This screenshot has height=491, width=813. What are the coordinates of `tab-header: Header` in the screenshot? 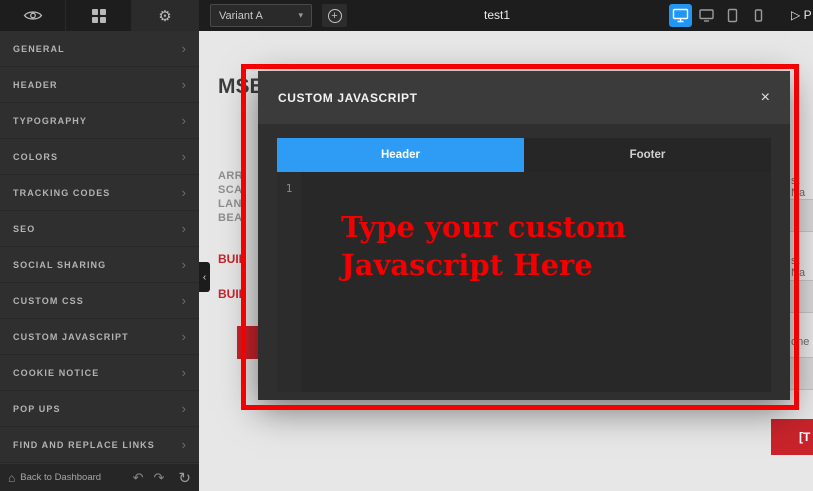 It's located at (400, 155).